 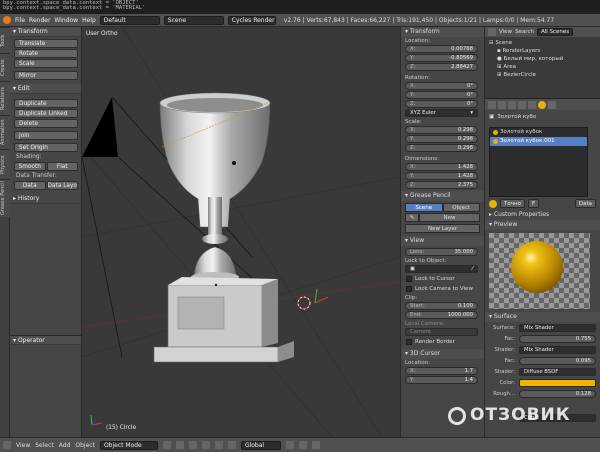 I want to click on rotation-x-field: X: 0°, so click(x=441, y=86).